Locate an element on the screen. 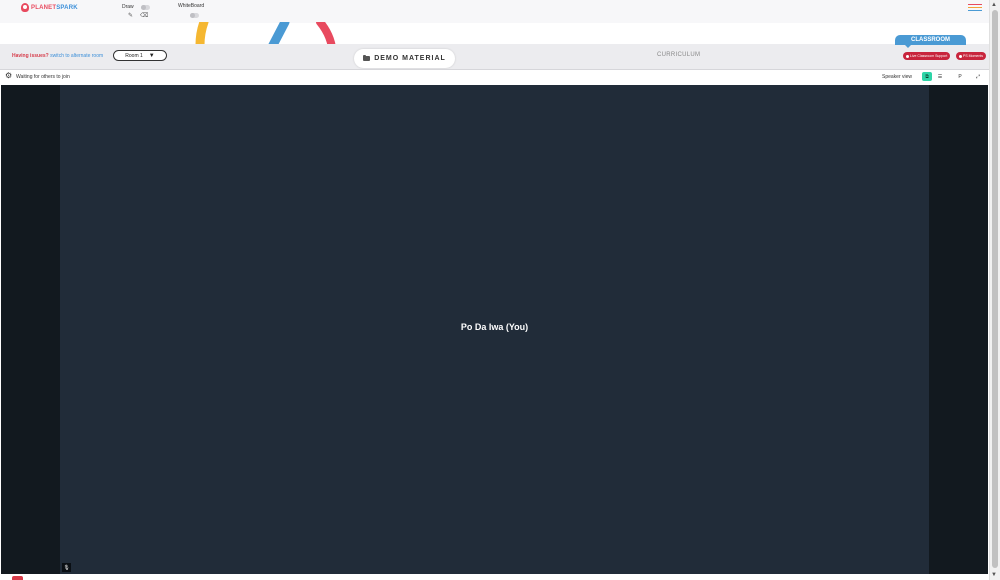 This screenshot has height=580, width=1000. switch-room-link: switch to alternate room is located at coordinates (76, 56).